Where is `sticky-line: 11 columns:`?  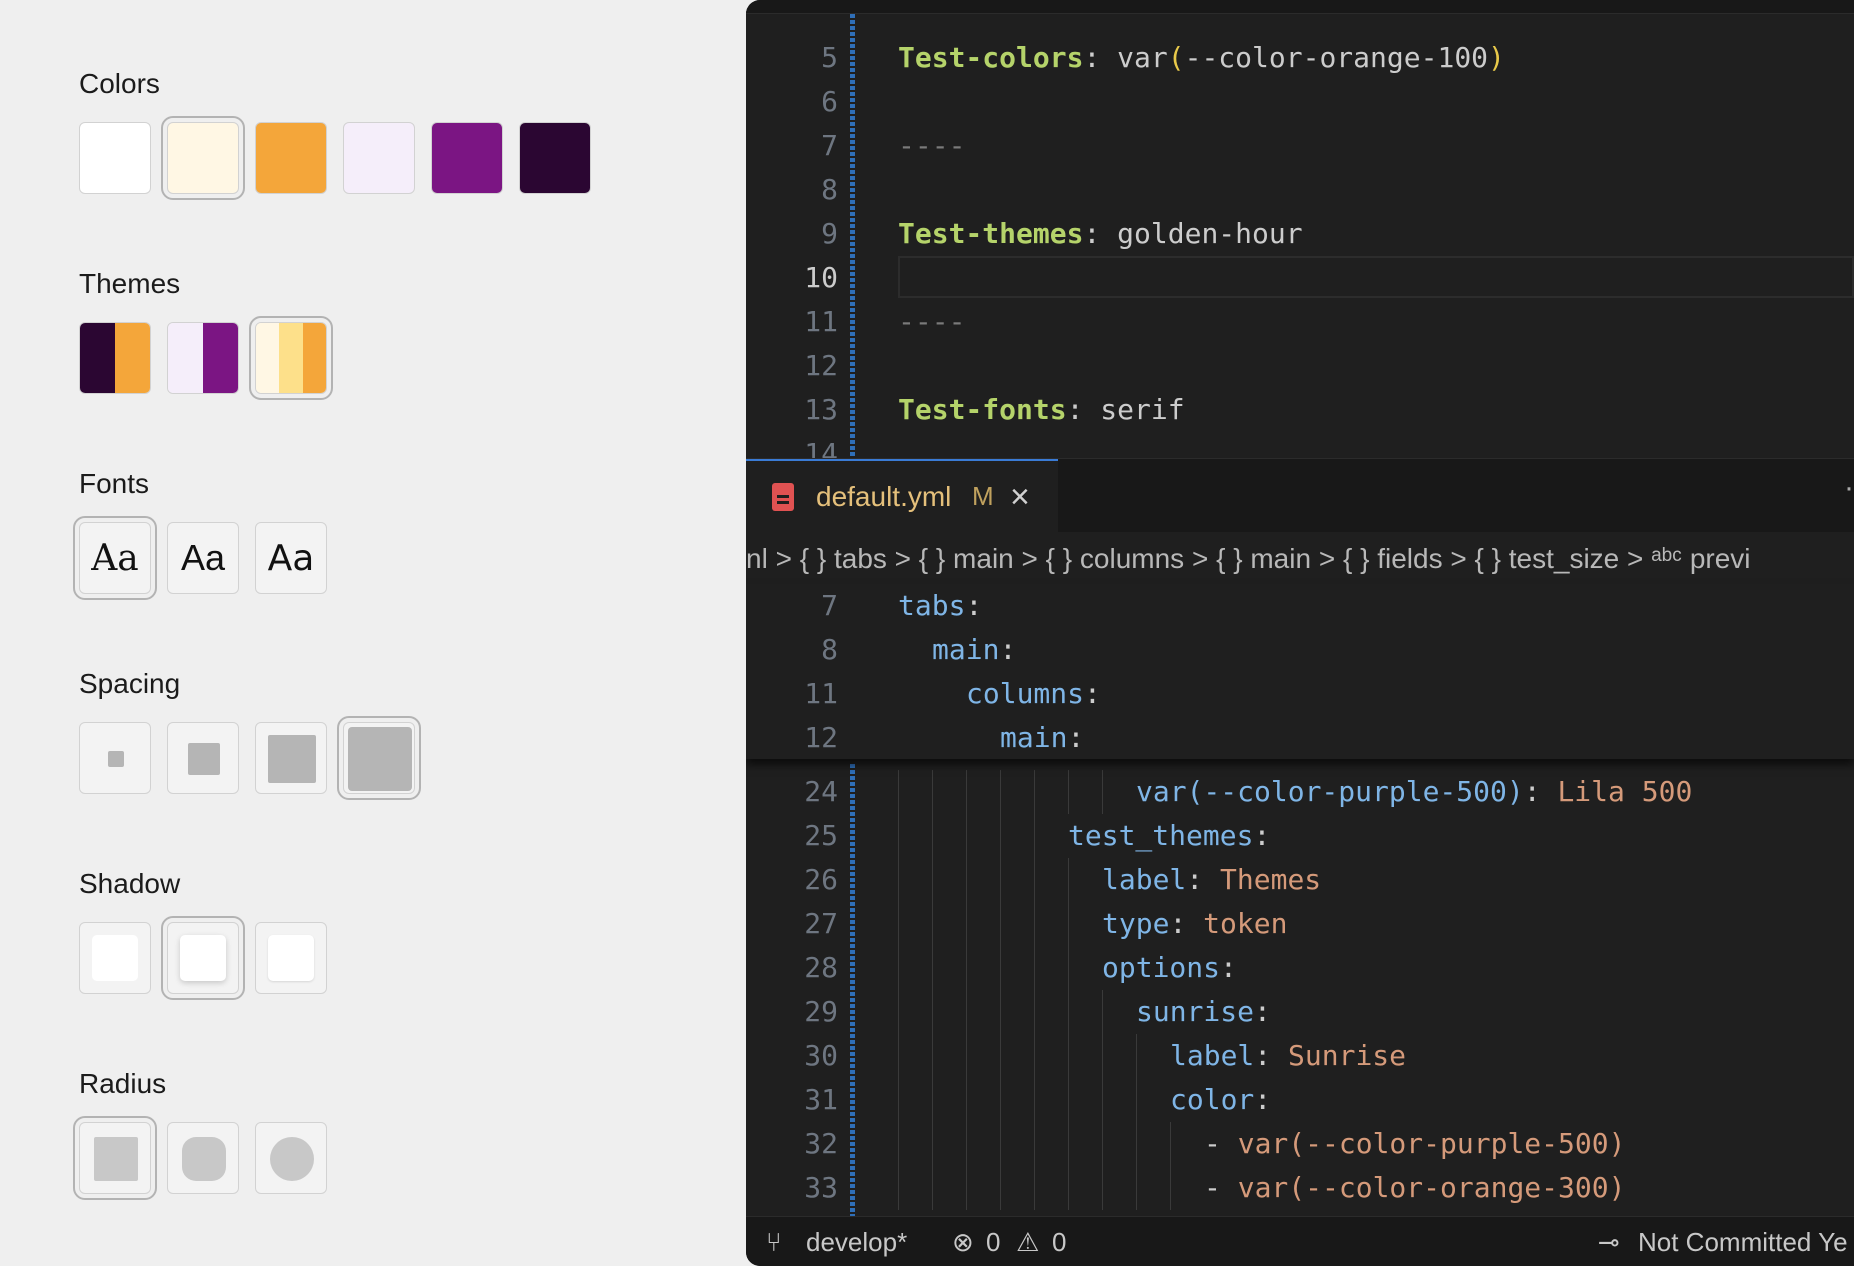
sticky-line: 11 columns: is located at coordinates (1300, 694).